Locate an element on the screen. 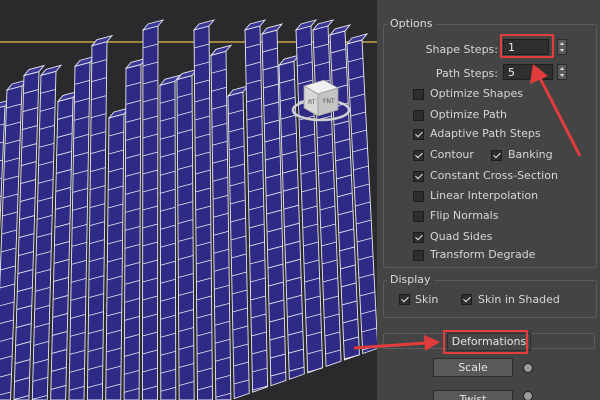 This screenshot has height=400, width=600. flip-normals-checkbox is located at coordinates (418, 216).